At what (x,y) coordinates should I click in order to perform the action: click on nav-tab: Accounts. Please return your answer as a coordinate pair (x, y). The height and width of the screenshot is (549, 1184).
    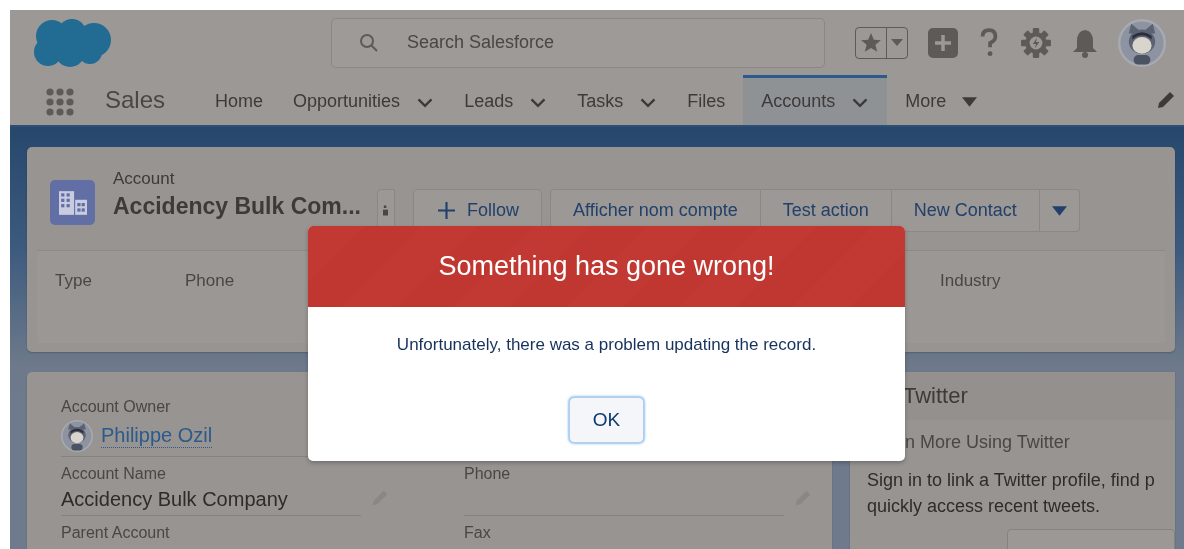
    Looking at the image, I should click on (815, 100).